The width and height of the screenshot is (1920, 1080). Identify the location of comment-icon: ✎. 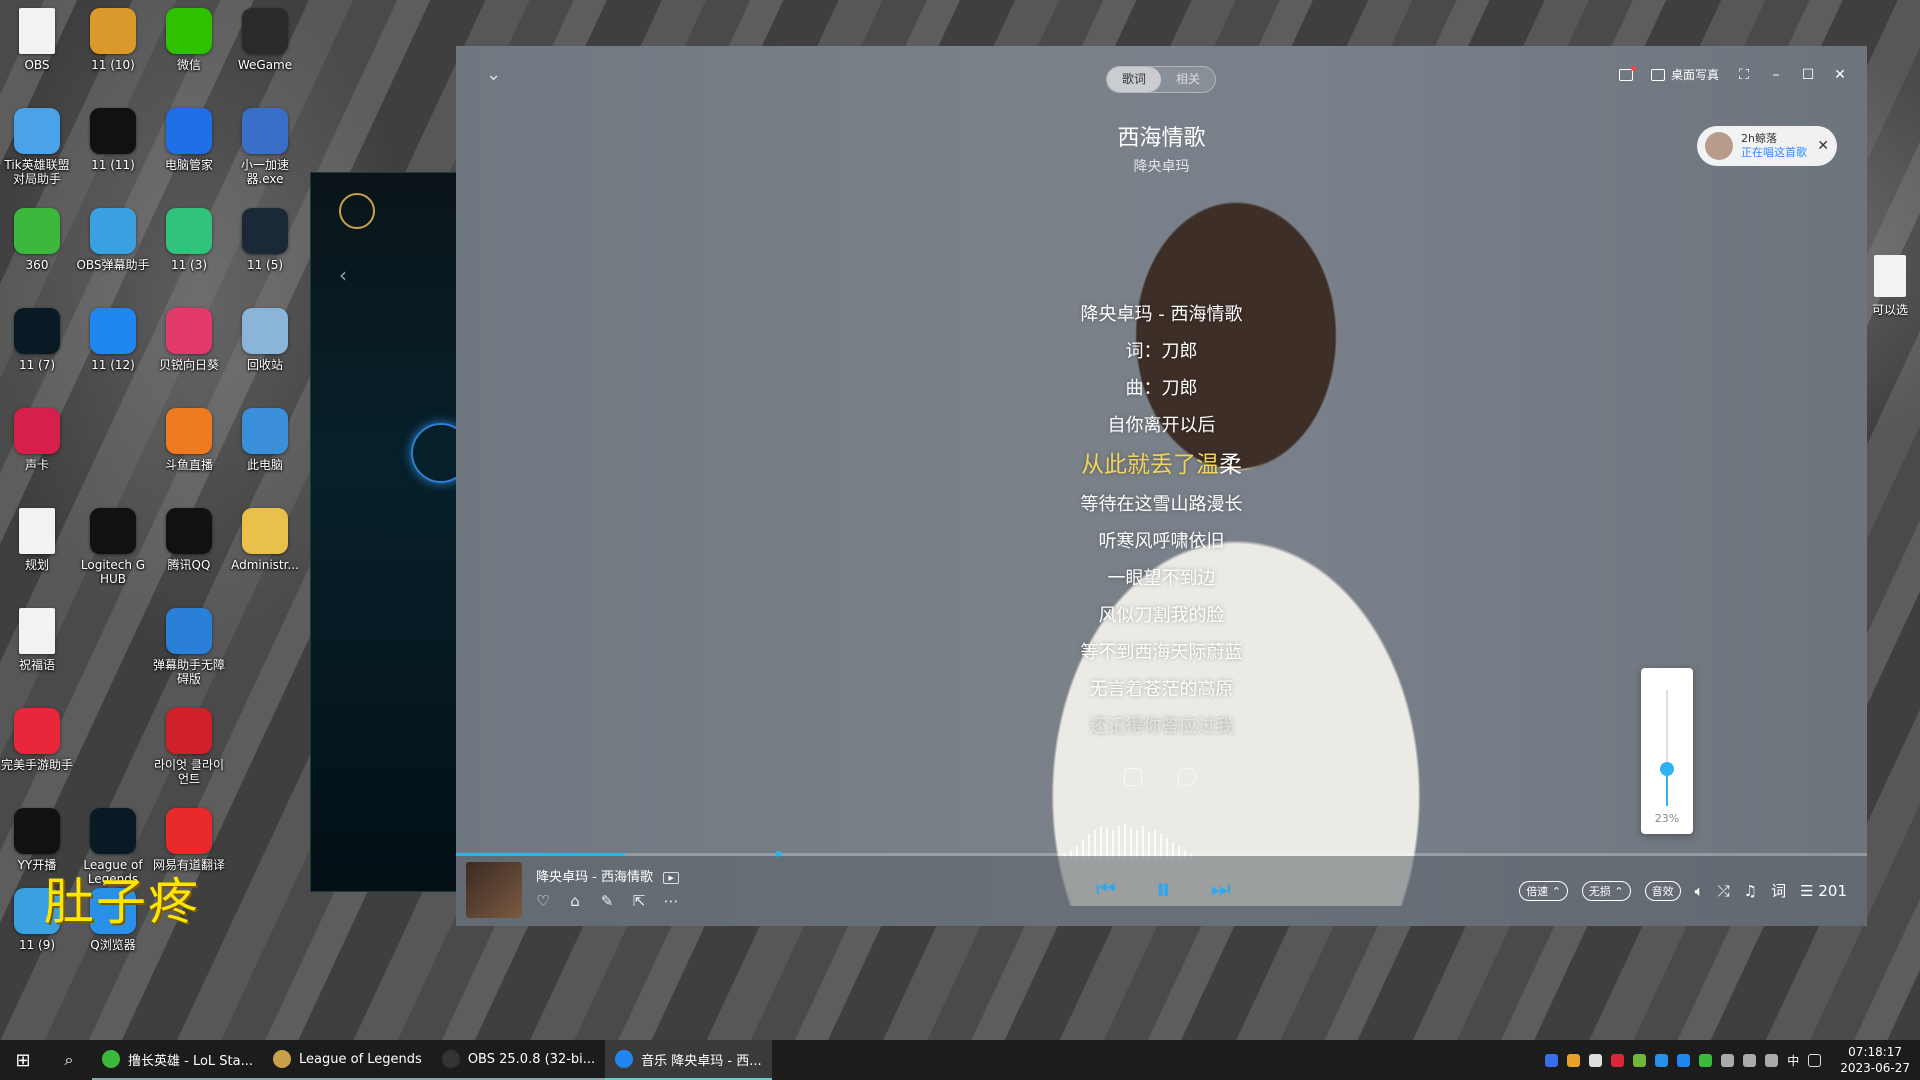
(607, 901).